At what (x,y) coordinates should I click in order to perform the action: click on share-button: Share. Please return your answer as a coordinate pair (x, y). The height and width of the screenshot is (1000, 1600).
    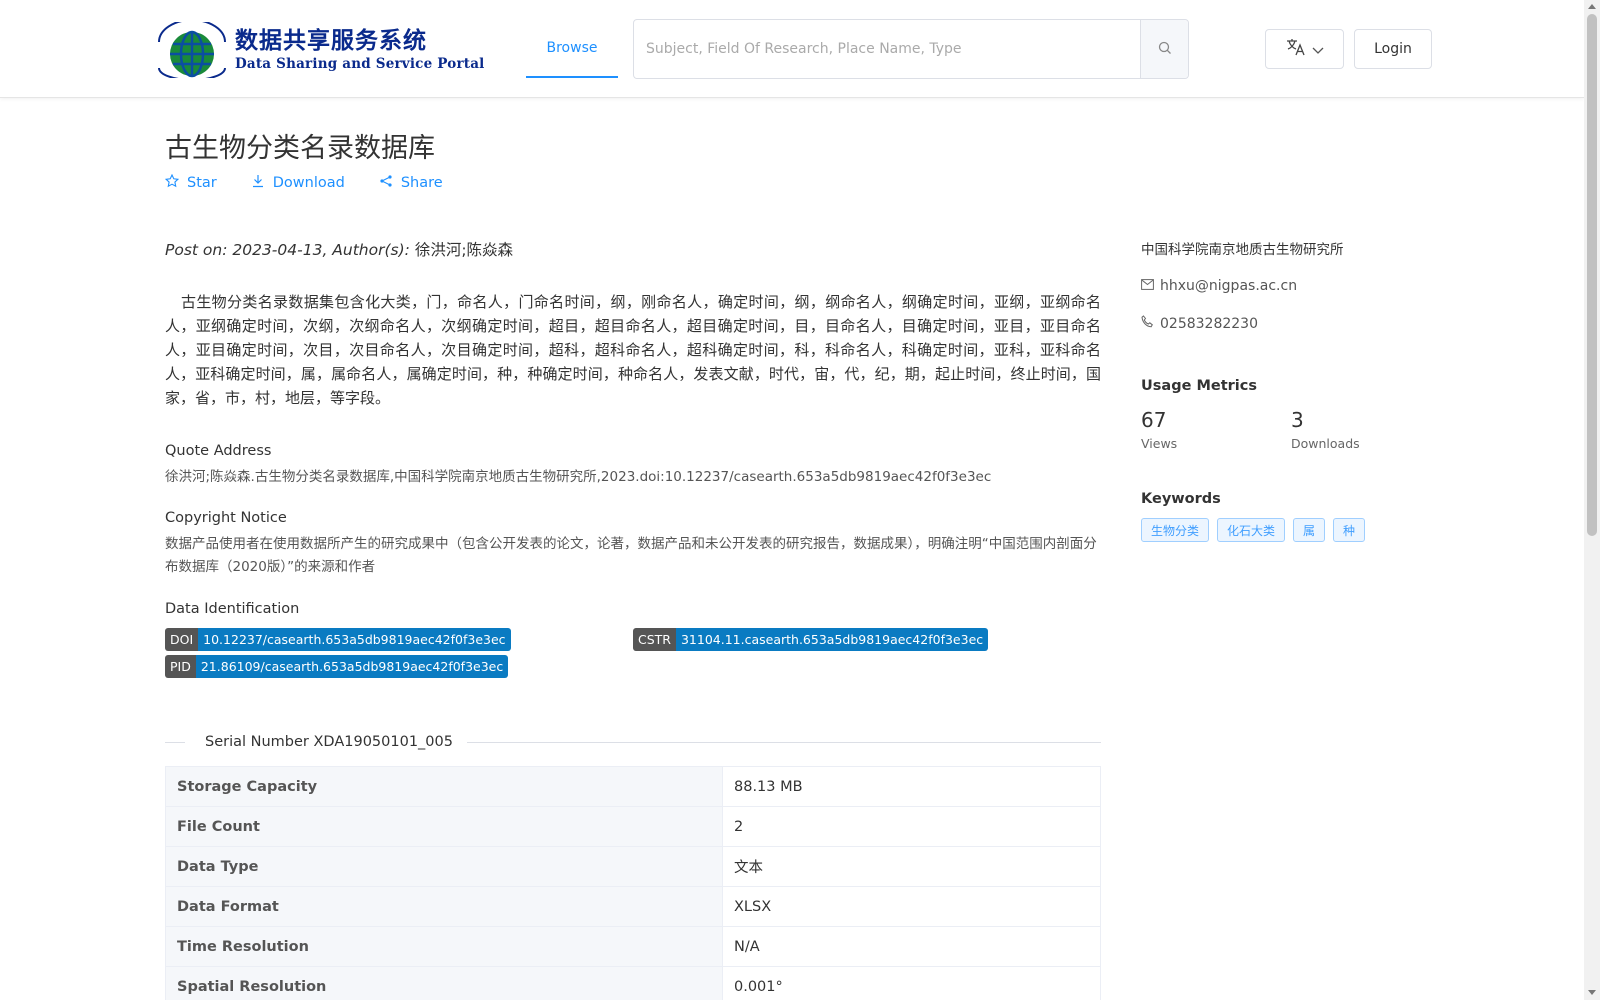
    Looking at the image, I should click on (411, 183).